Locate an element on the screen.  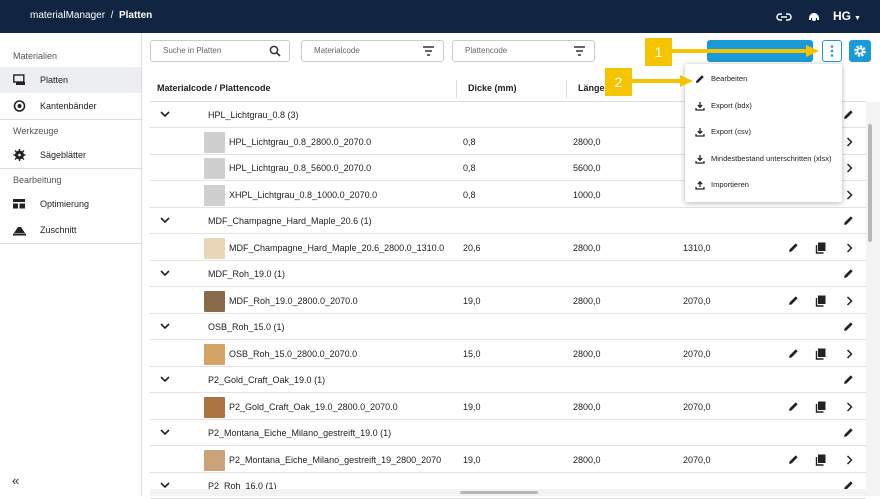
menu-item-label: Mindestbestand unterschritten (xlsx) is located at coordinates (771, 158).